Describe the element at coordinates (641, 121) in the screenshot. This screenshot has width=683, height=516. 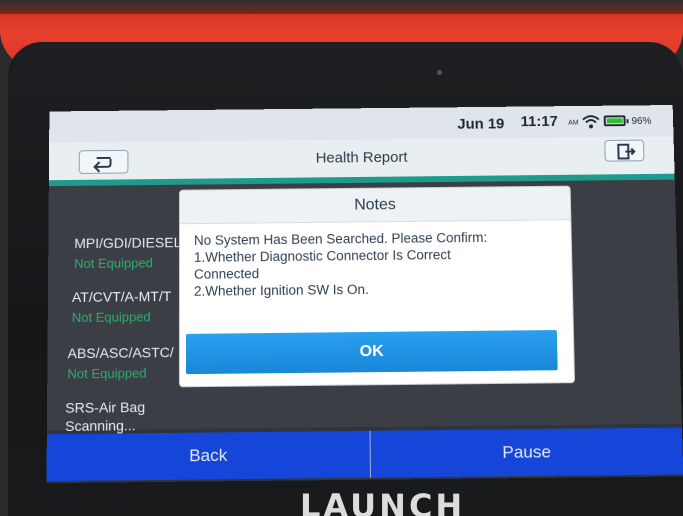
I see `battery-percent: 96%` at that location.